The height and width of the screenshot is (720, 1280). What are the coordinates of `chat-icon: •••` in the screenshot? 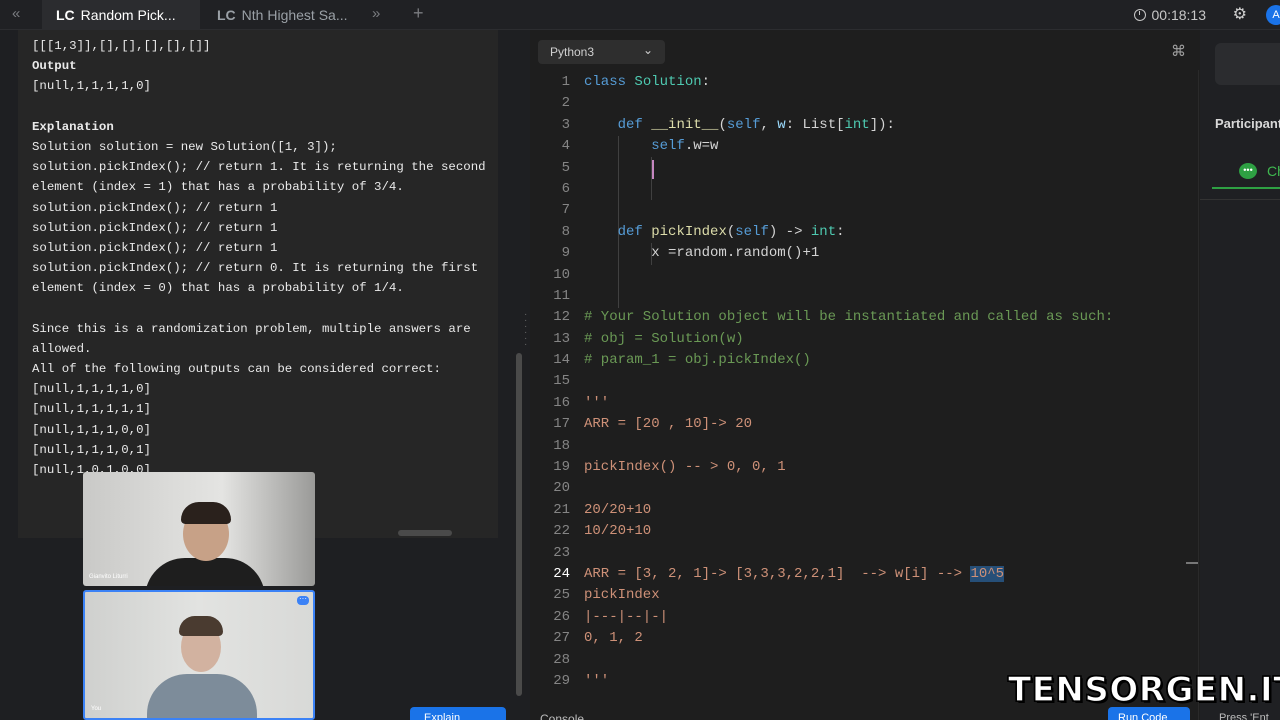 It's located at (1248, 171).